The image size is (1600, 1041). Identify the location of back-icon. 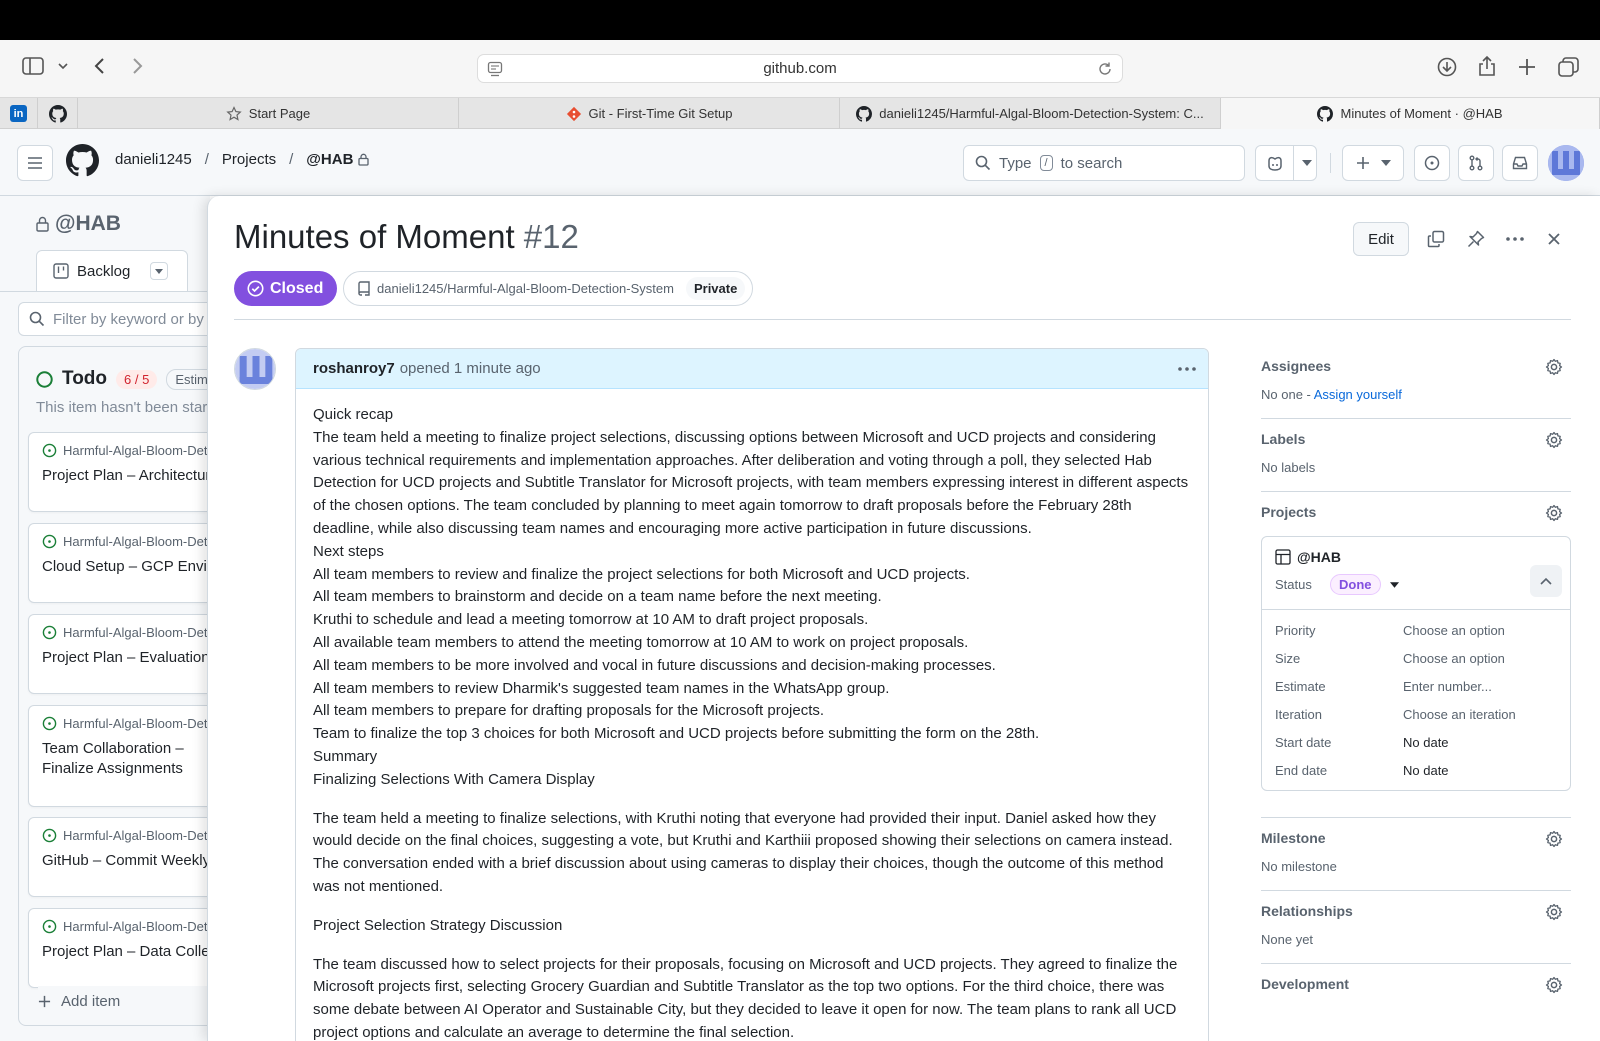
(99, 66).